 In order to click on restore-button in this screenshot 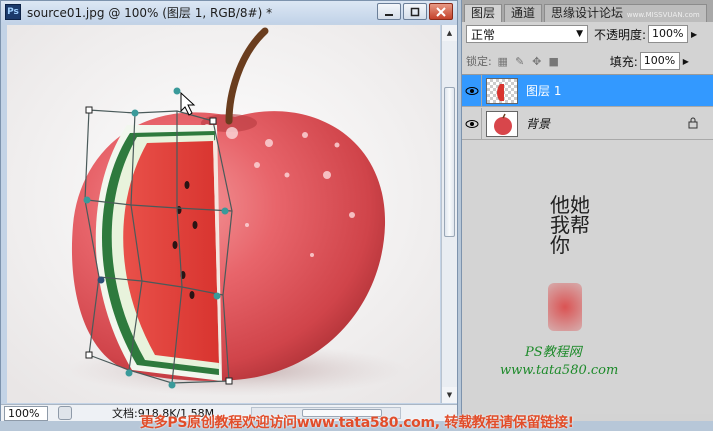, I will do `click(415, 11)`.